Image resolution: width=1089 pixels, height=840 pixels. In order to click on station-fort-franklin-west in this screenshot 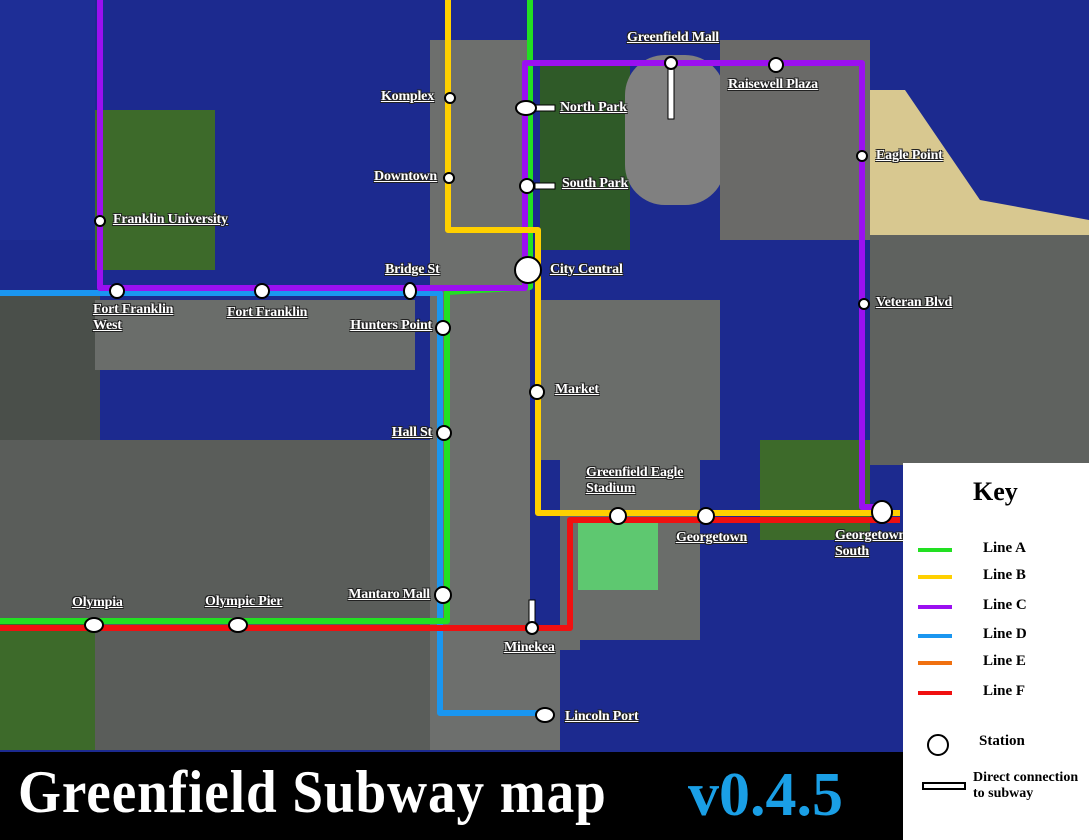, I will do `click(117, 291)`.